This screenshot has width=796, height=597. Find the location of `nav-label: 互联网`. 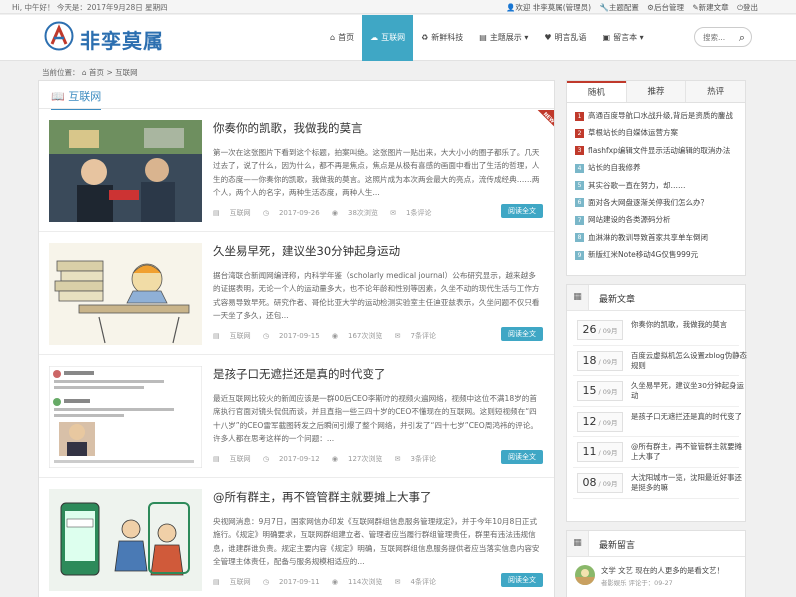

nav-label: 互联网 is located at coordinates (393, 37).